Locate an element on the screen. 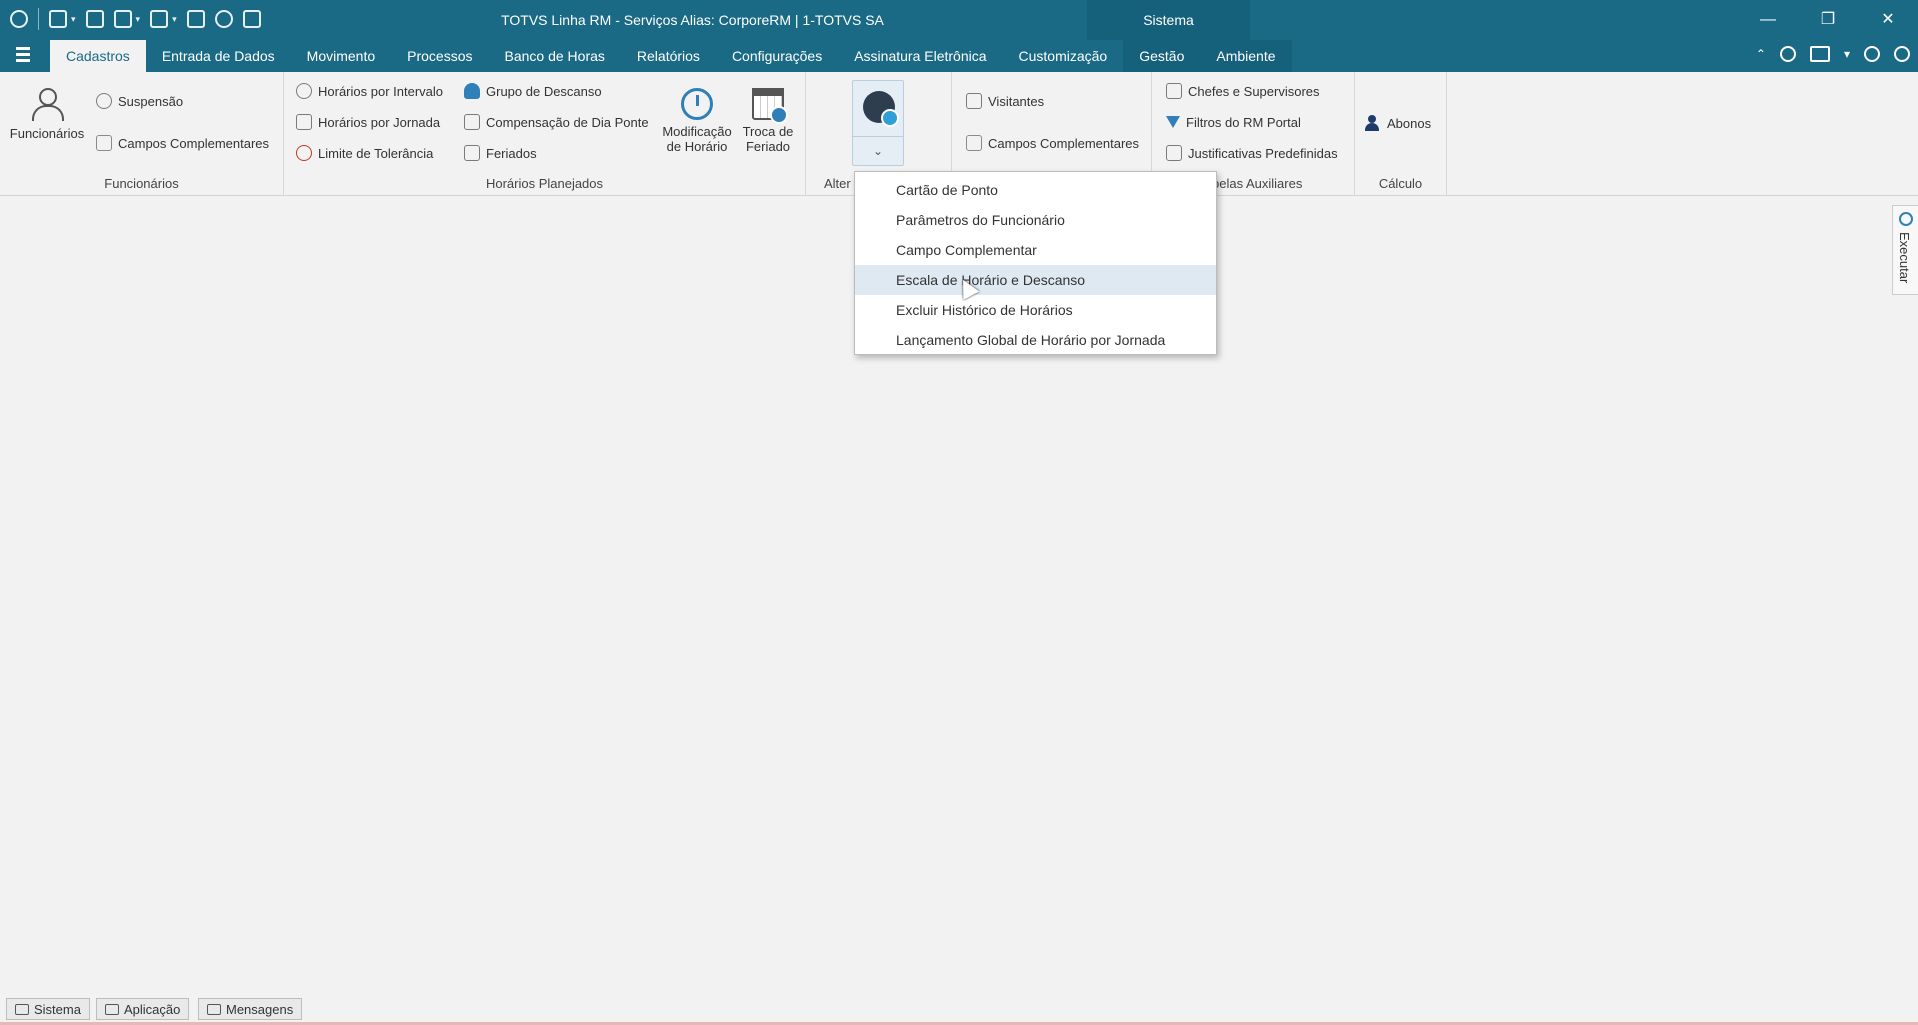  minimize-button: — is located at coordinates (1768, 20).